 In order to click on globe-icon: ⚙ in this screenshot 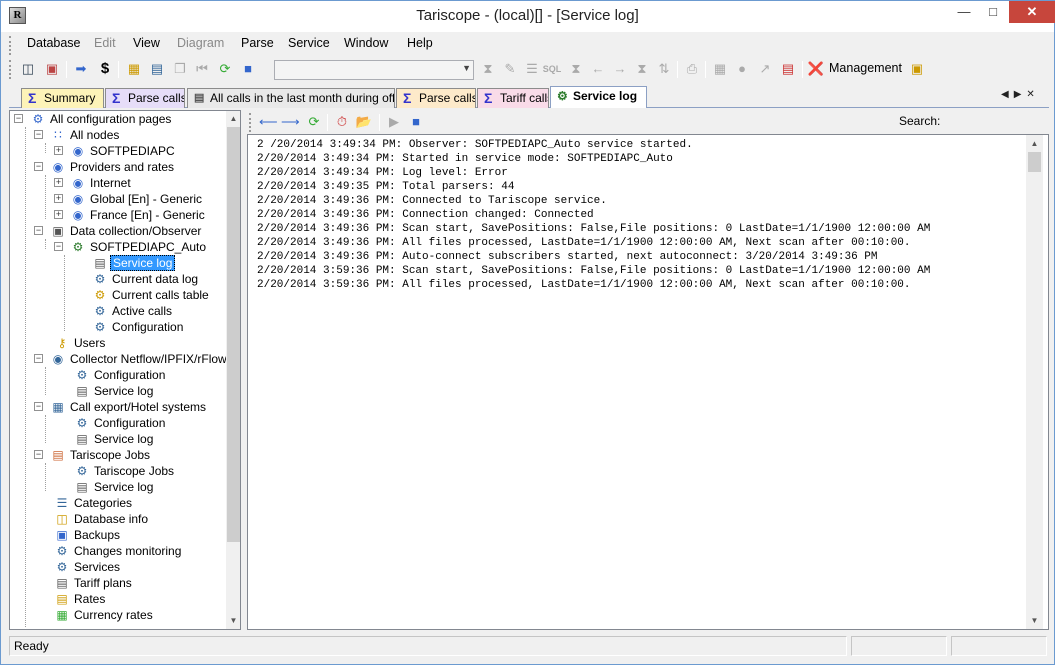, I will do `click(38, 119)`.